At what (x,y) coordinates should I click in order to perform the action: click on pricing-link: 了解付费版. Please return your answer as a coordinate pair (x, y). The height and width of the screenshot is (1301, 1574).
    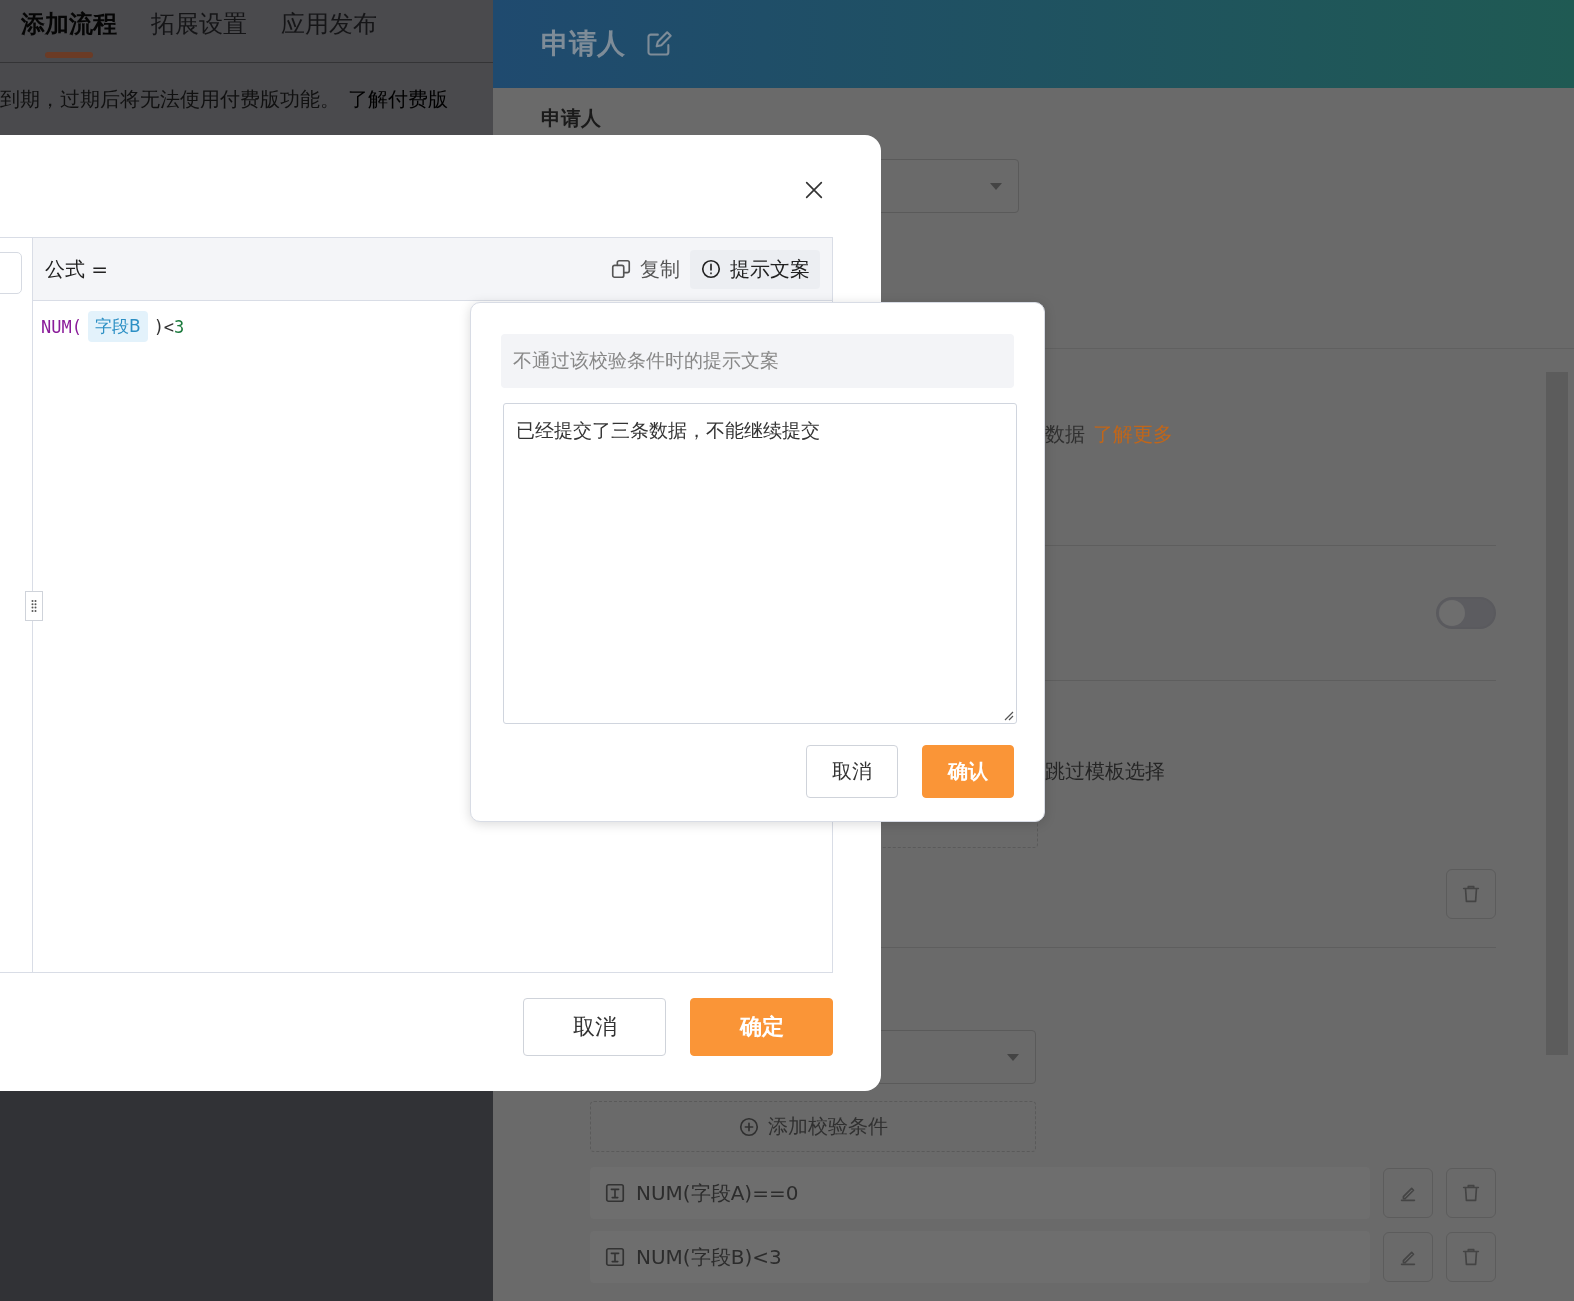
    Looking at the image, I should click on (398, 99).